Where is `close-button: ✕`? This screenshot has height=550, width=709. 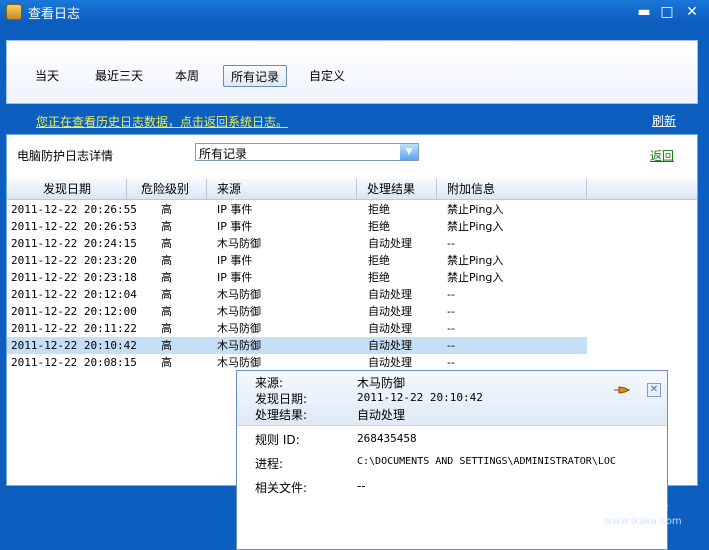
close-button: ✕ is located at coordinates (692, 12).